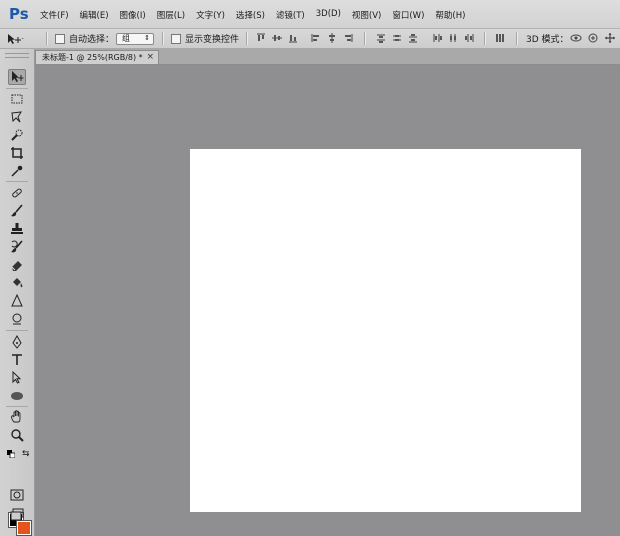 This screenshot has height=536, width=620. What do you see at coordinates (17, 301) in the screenshot?
I see `blur-tool-icon` at bounding box center [17, 301].